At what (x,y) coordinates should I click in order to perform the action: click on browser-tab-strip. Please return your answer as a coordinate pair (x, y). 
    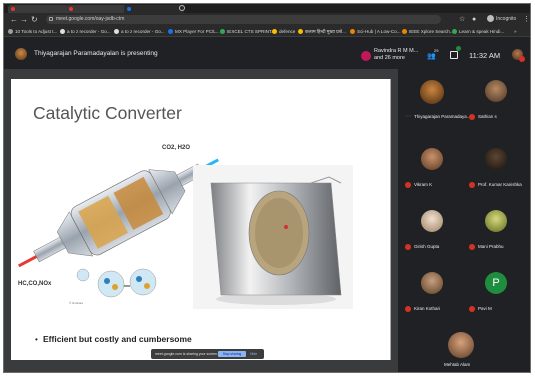
    Looking at the image, I should click on (267, 8).